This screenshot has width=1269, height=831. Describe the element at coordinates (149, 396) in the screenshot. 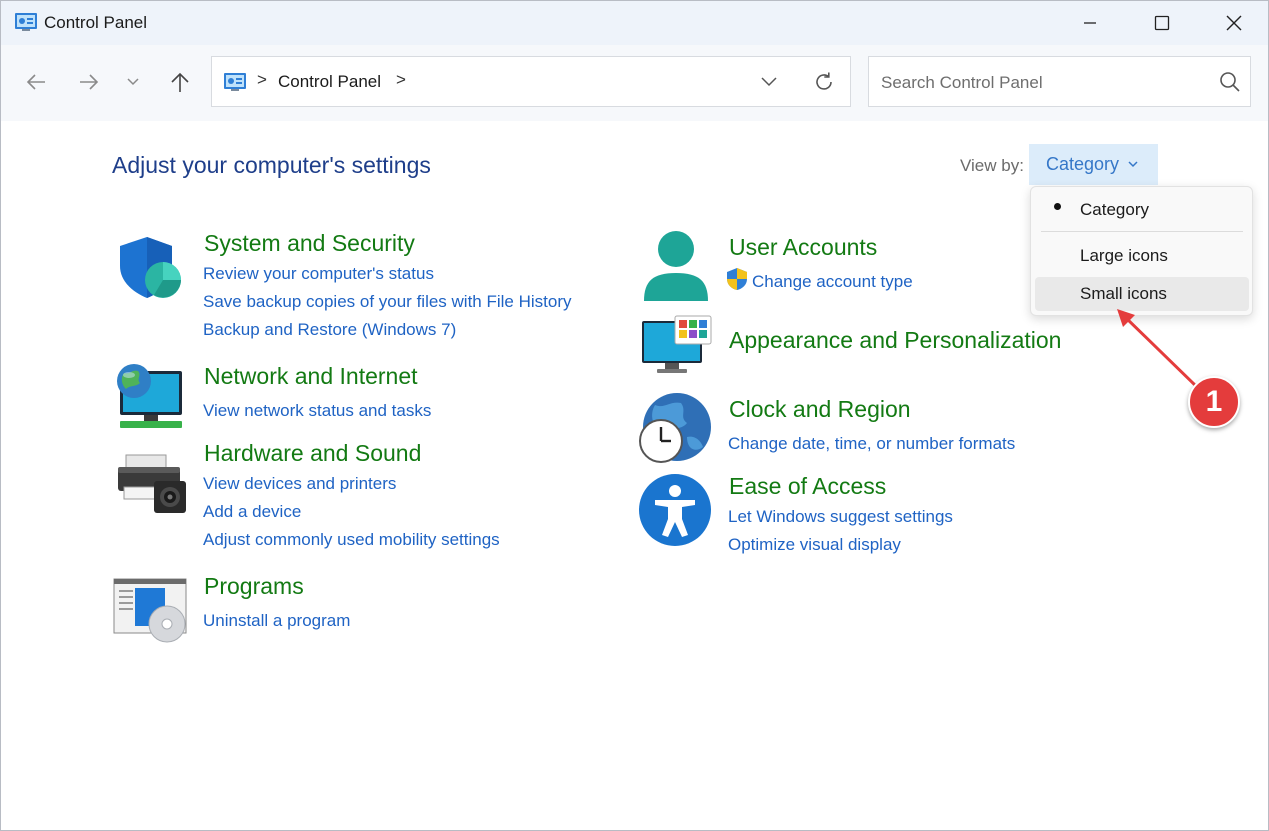

I see `network-globe-icon` at that location.